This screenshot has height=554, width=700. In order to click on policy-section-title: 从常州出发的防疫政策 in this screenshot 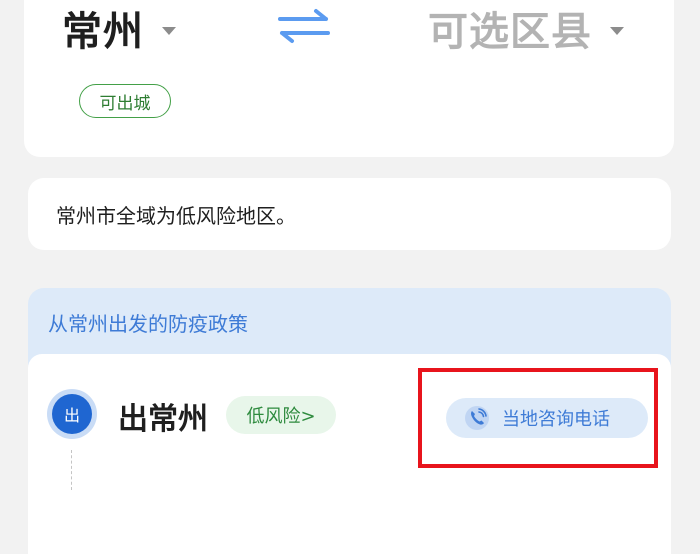, I will do `click(148, 324)`.